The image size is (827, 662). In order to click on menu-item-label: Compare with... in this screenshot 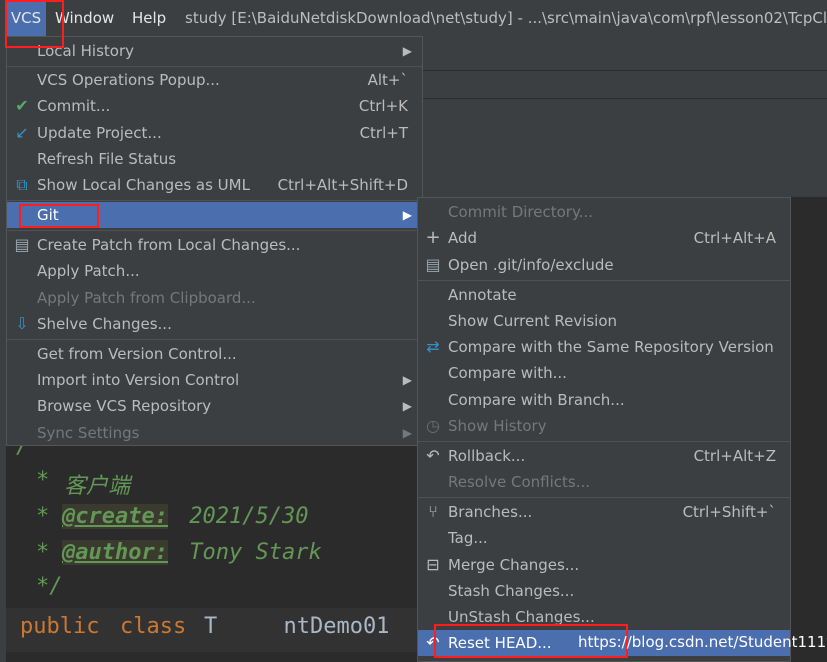, I will do `click(507, 373)`.